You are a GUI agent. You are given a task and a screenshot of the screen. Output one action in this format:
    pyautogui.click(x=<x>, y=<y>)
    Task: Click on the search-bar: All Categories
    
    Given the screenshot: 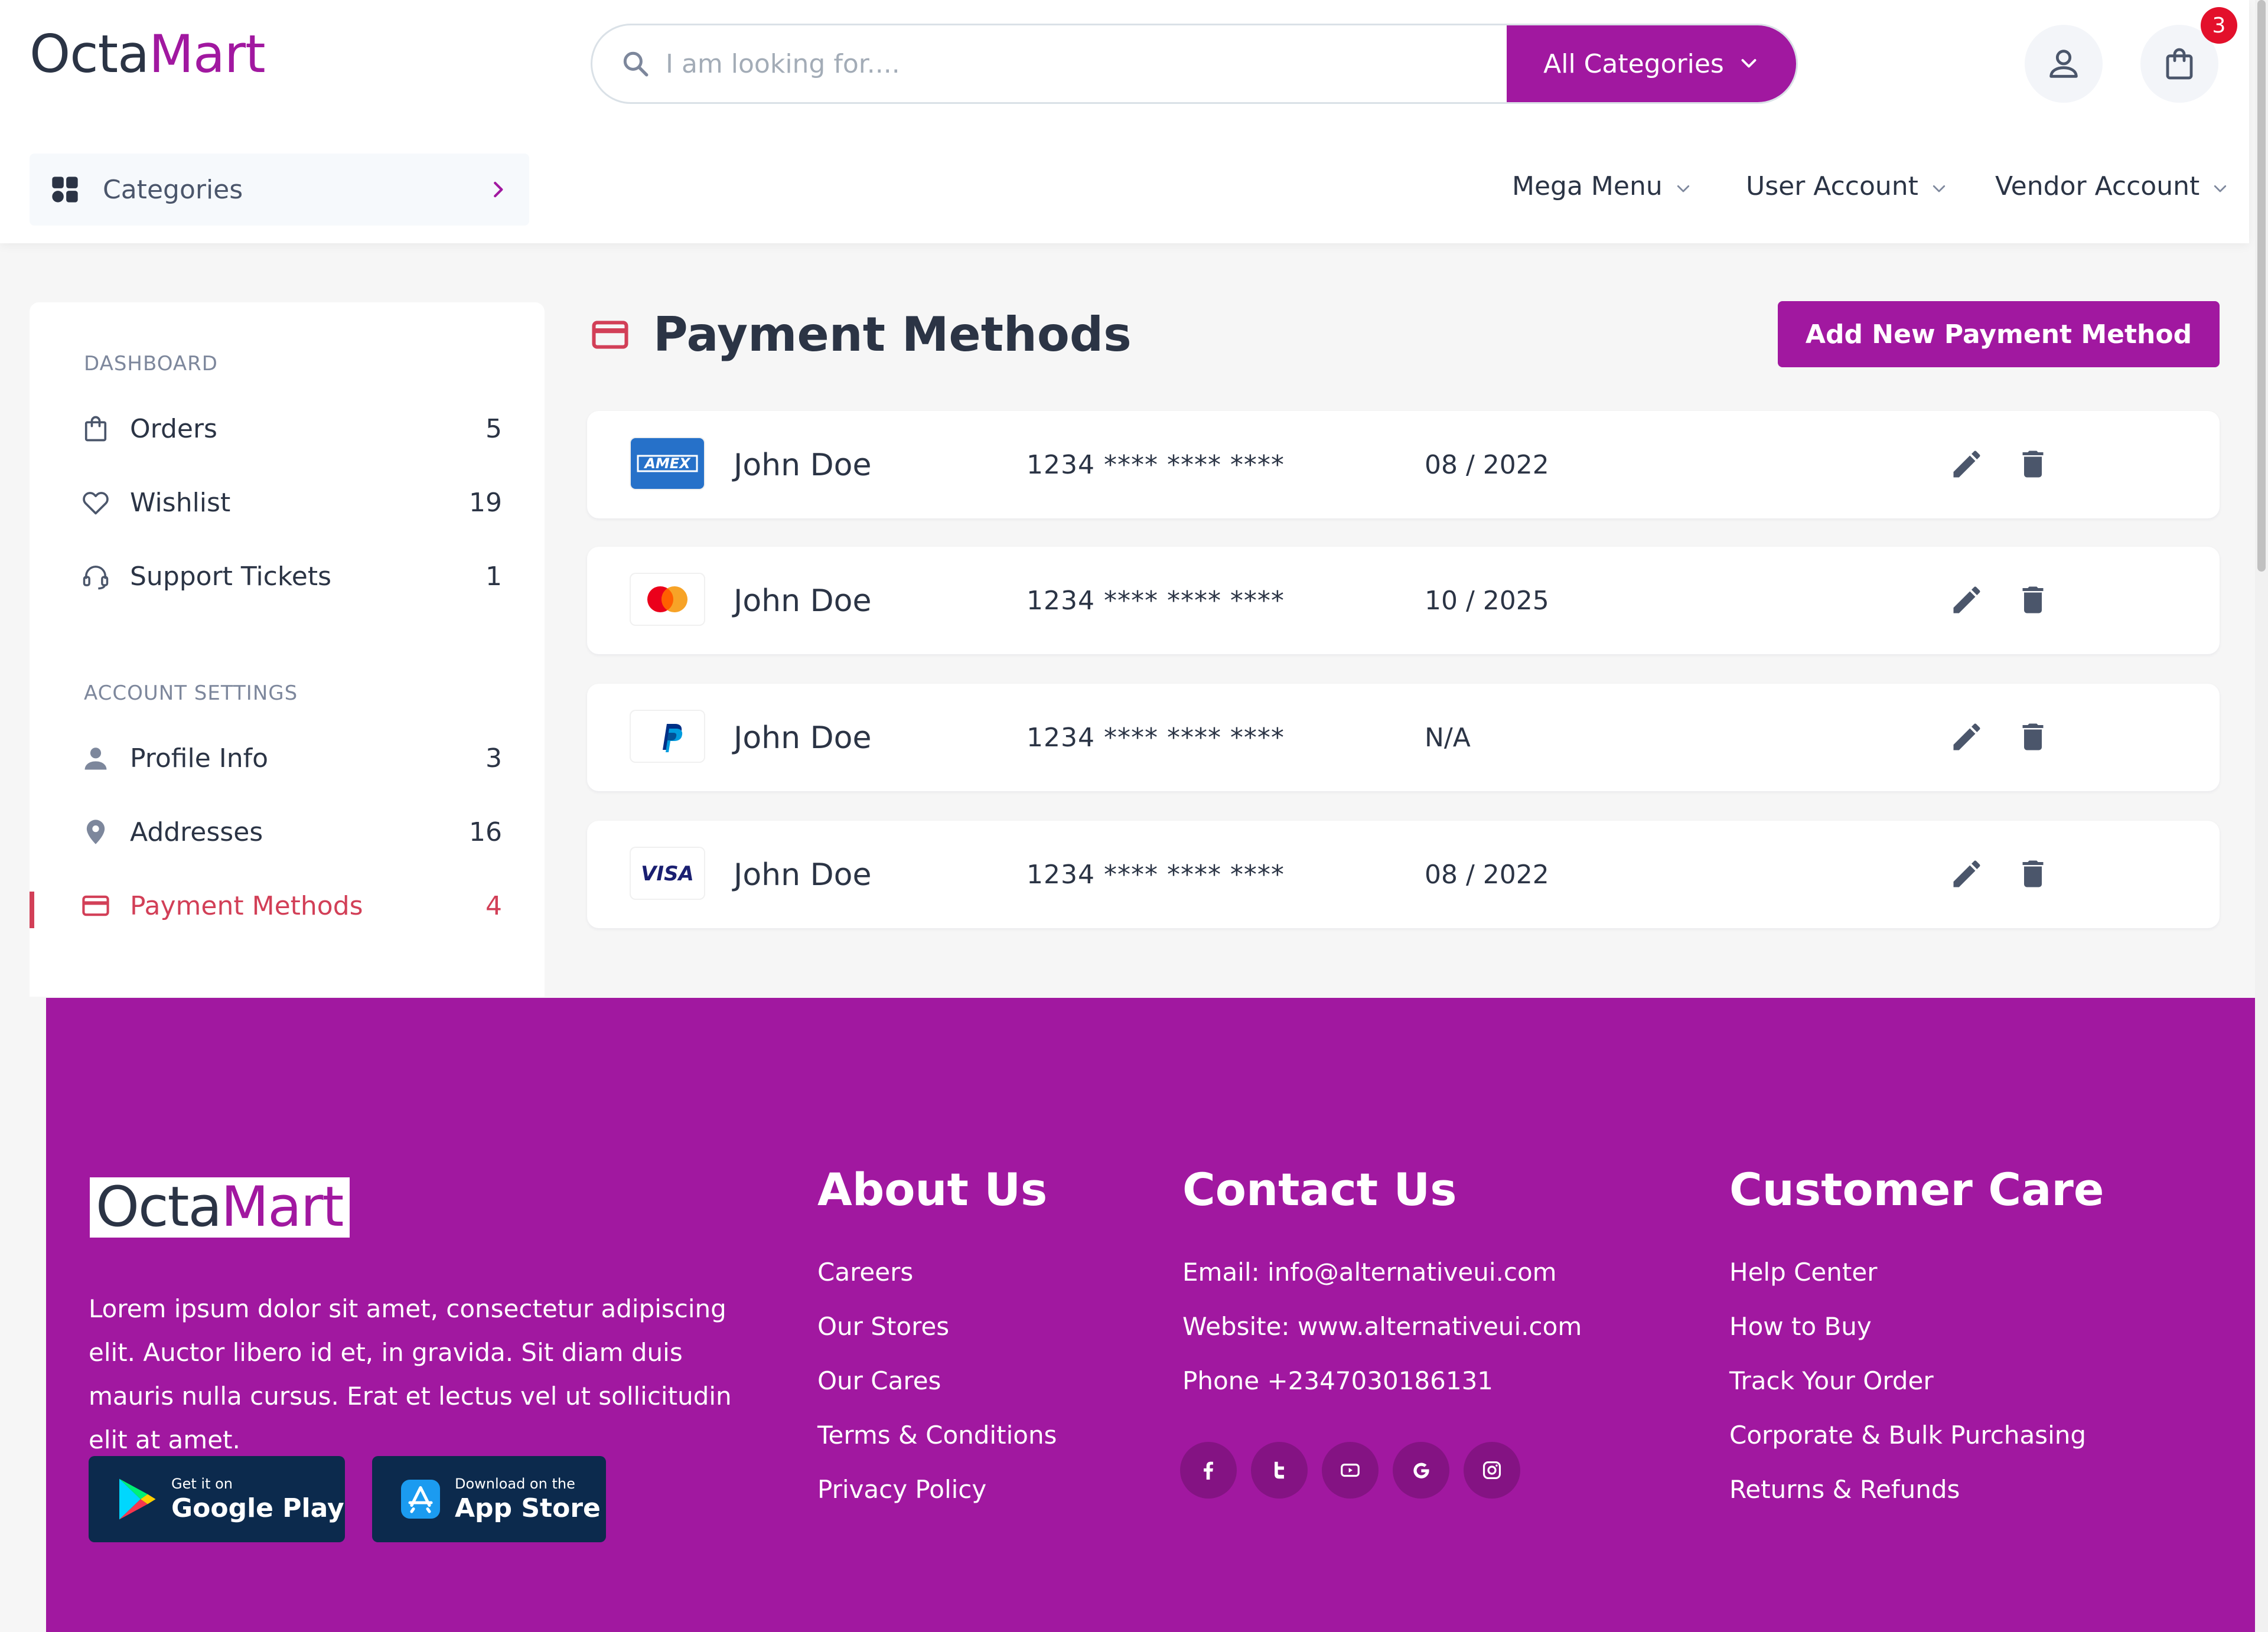 What is the action you would take?
    pyautogui.click(x=1194, y=64)
    